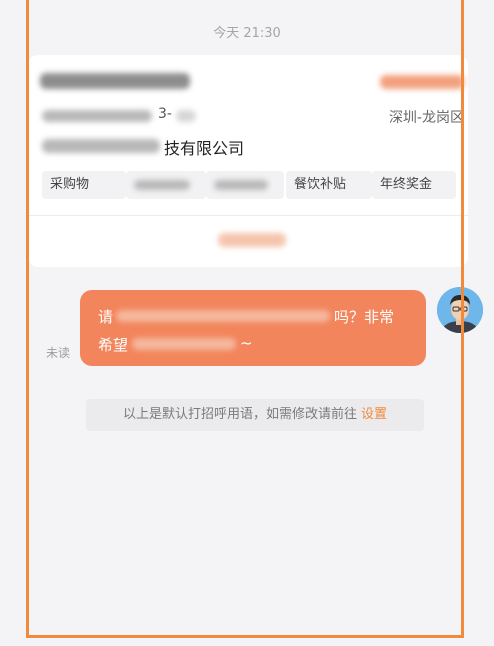  I want to click on chat-timestamp: 今天 21:30, so click(247, 33).